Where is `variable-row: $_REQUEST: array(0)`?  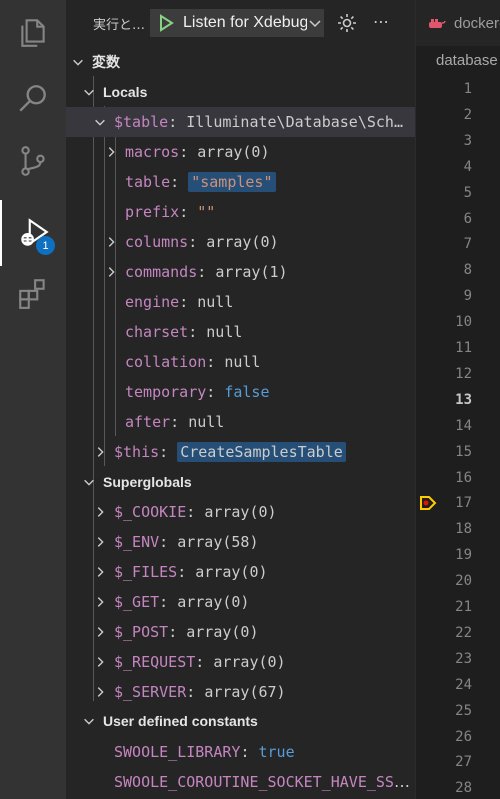 variable-row: $_REQUEST: array(0) is located at coordinates (240, 662).